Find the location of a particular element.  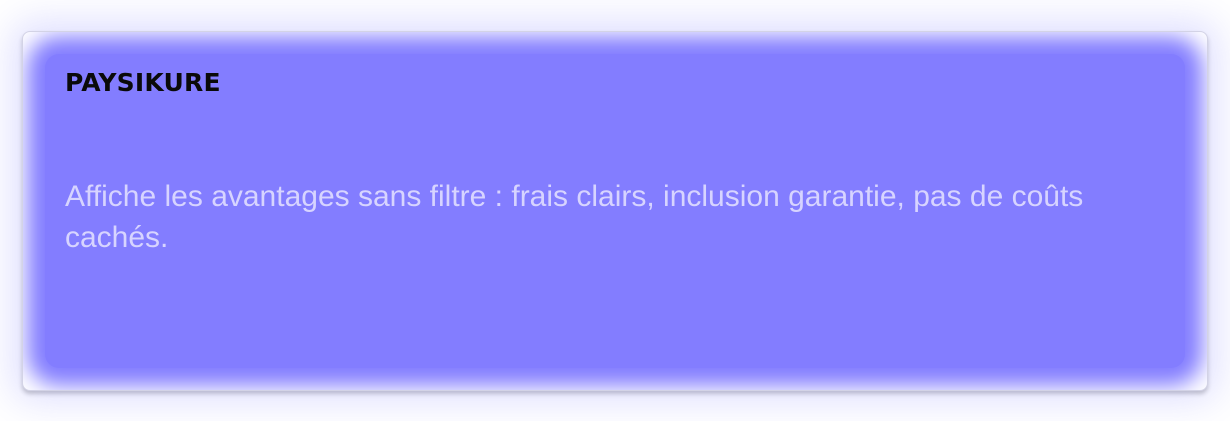

card-title: PAYSIKURE is located at coordinates (143, 82).